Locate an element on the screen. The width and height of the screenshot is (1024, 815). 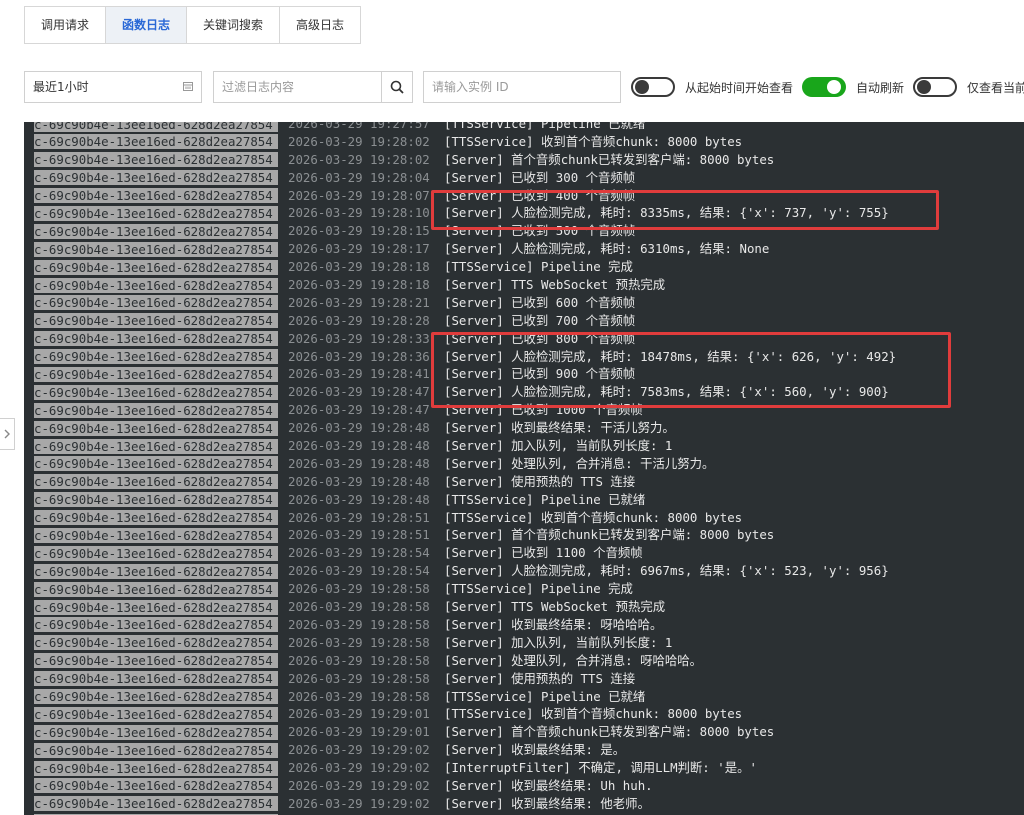
from-start-toggle is located at coordinates (653, 87).